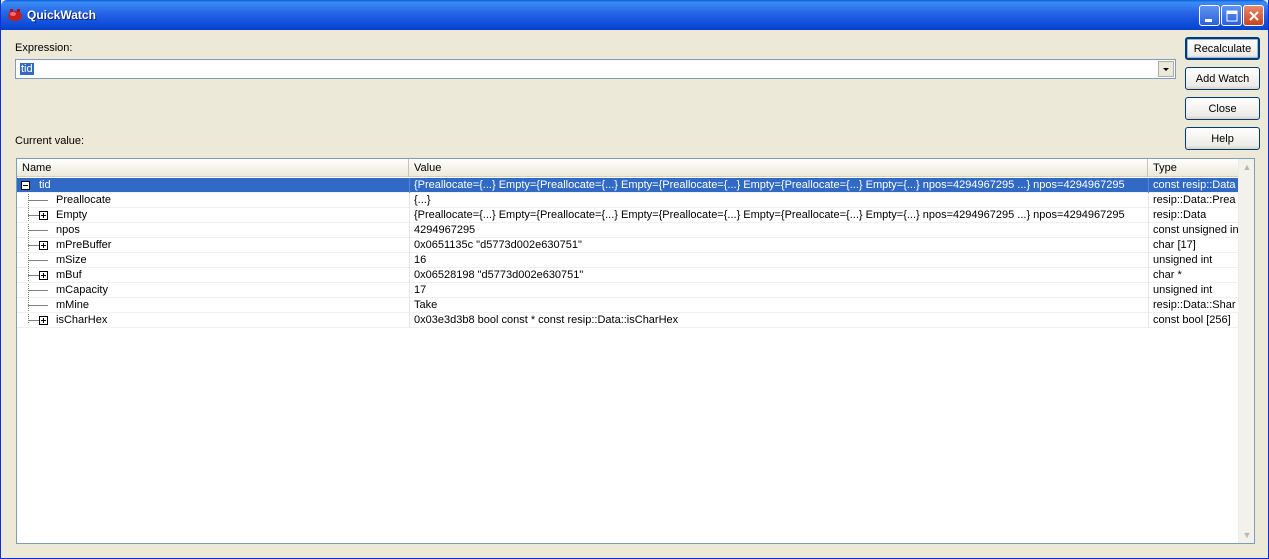 This screenshot has width=1269, height=559. Describe the element at coordinates (1222, 78) in the screenshot. I see `add-watch-button: Add Watch` at that location.